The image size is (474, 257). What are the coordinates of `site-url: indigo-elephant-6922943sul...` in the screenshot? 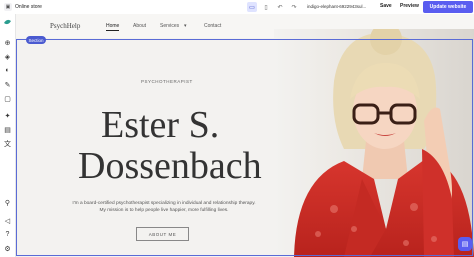 It's located at (341, 6).